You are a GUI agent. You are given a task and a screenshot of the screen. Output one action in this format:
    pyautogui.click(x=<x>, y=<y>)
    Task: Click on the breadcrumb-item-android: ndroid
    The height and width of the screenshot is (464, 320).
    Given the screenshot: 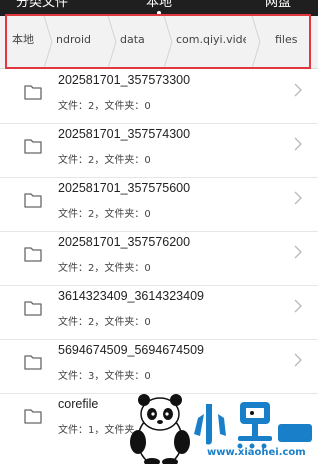 What is the action you would take?
    pyautogui.click(x=81, y=42)
    